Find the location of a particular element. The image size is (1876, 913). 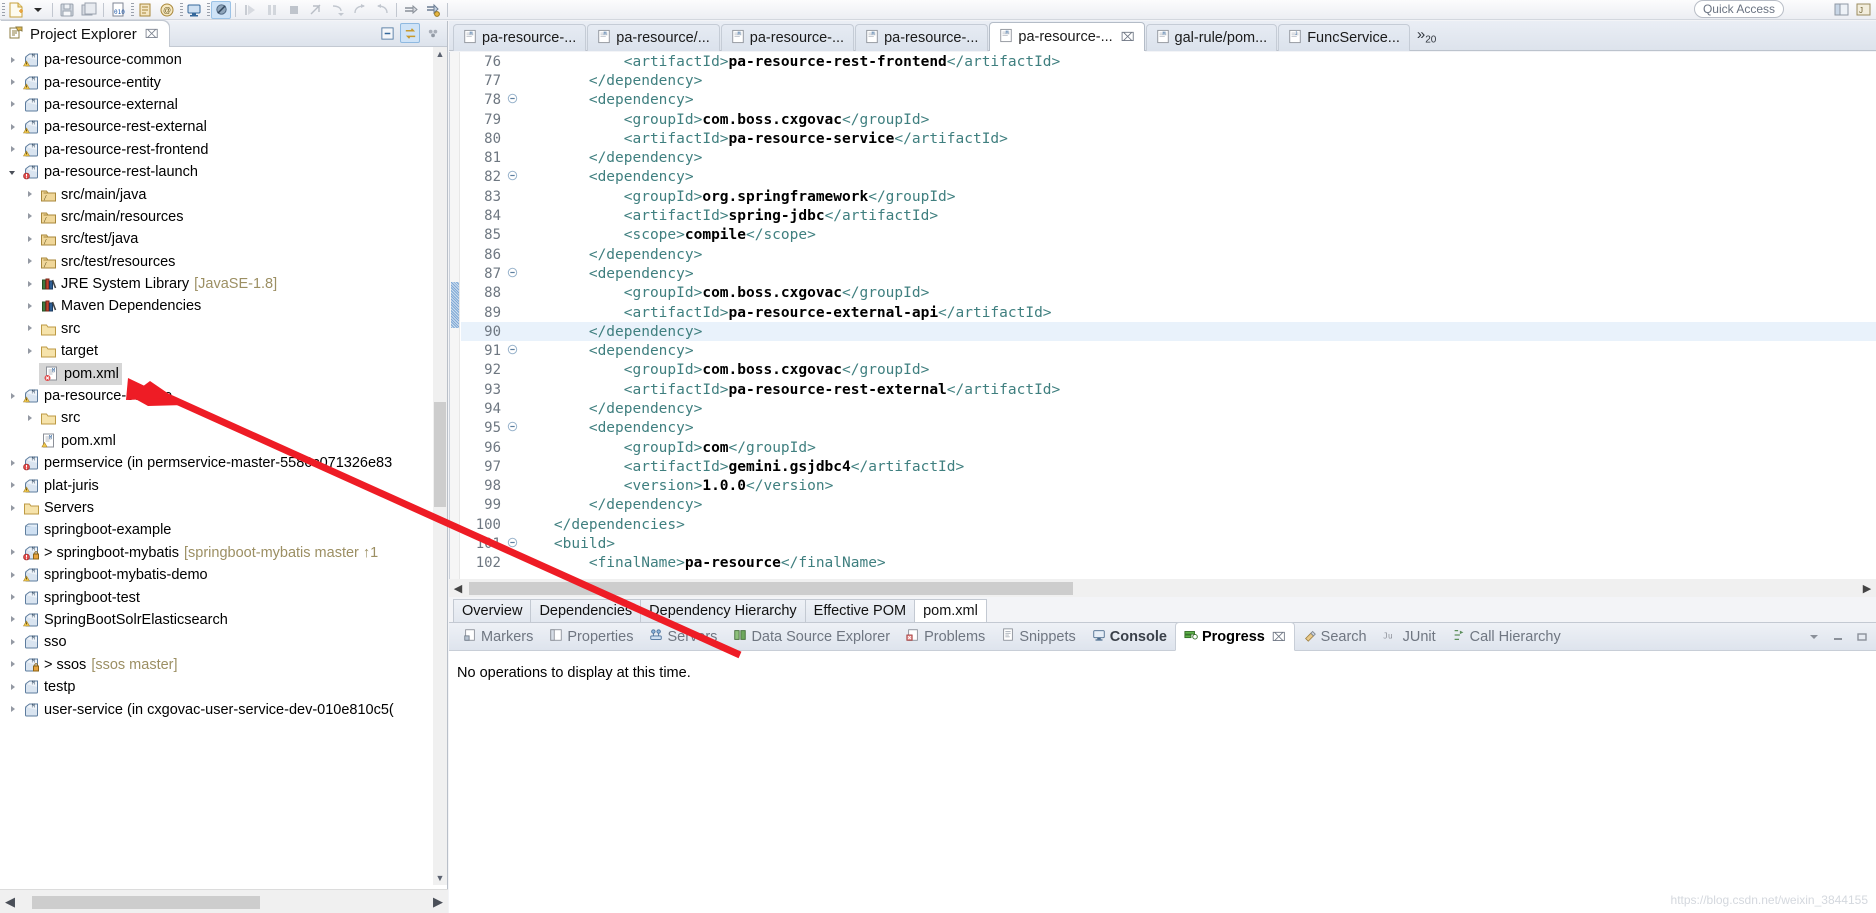

new-wizard-icon is located at coordinates (16, 10).